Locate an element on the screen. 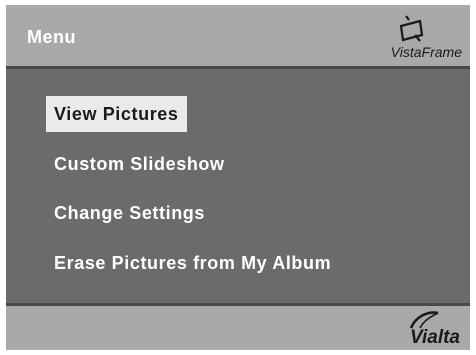  menu-item-view-pictures: View Pictures is located at coordinates (116, 114).